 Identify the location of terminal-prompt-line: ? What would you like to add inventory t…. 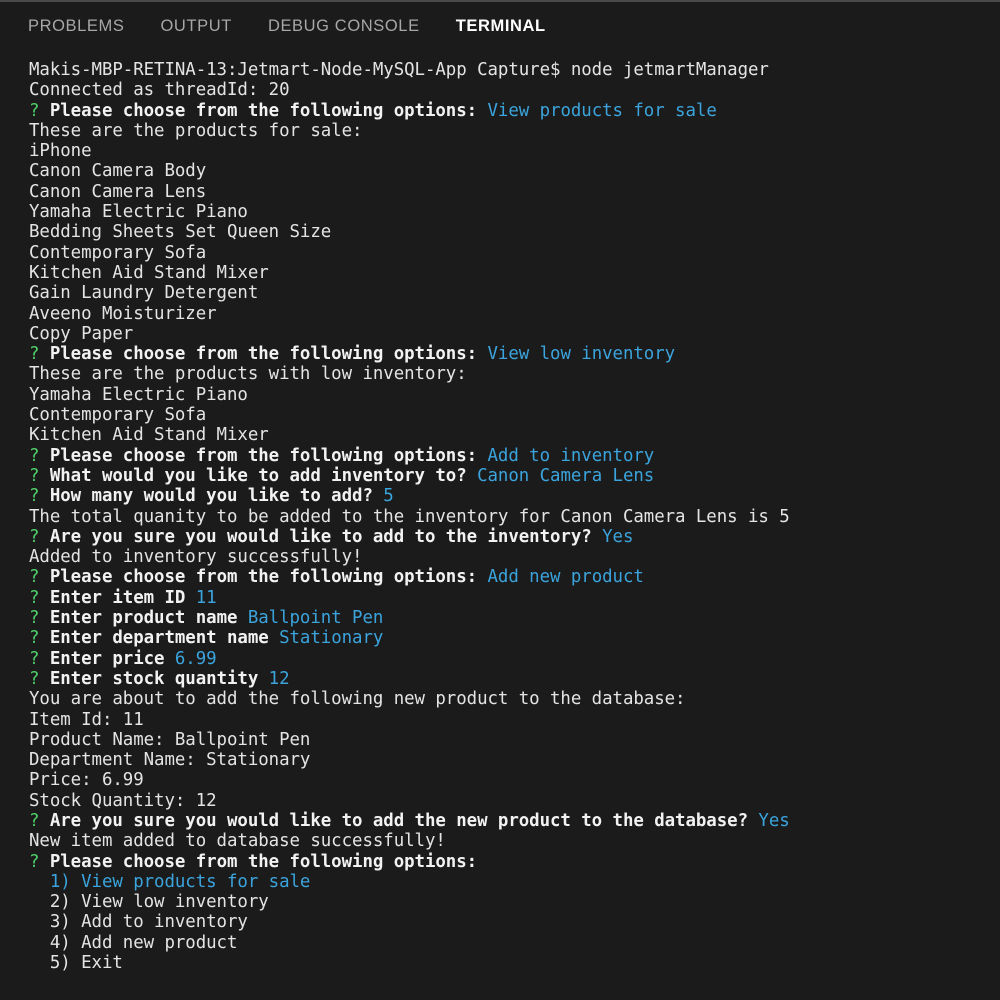
(514, 476).